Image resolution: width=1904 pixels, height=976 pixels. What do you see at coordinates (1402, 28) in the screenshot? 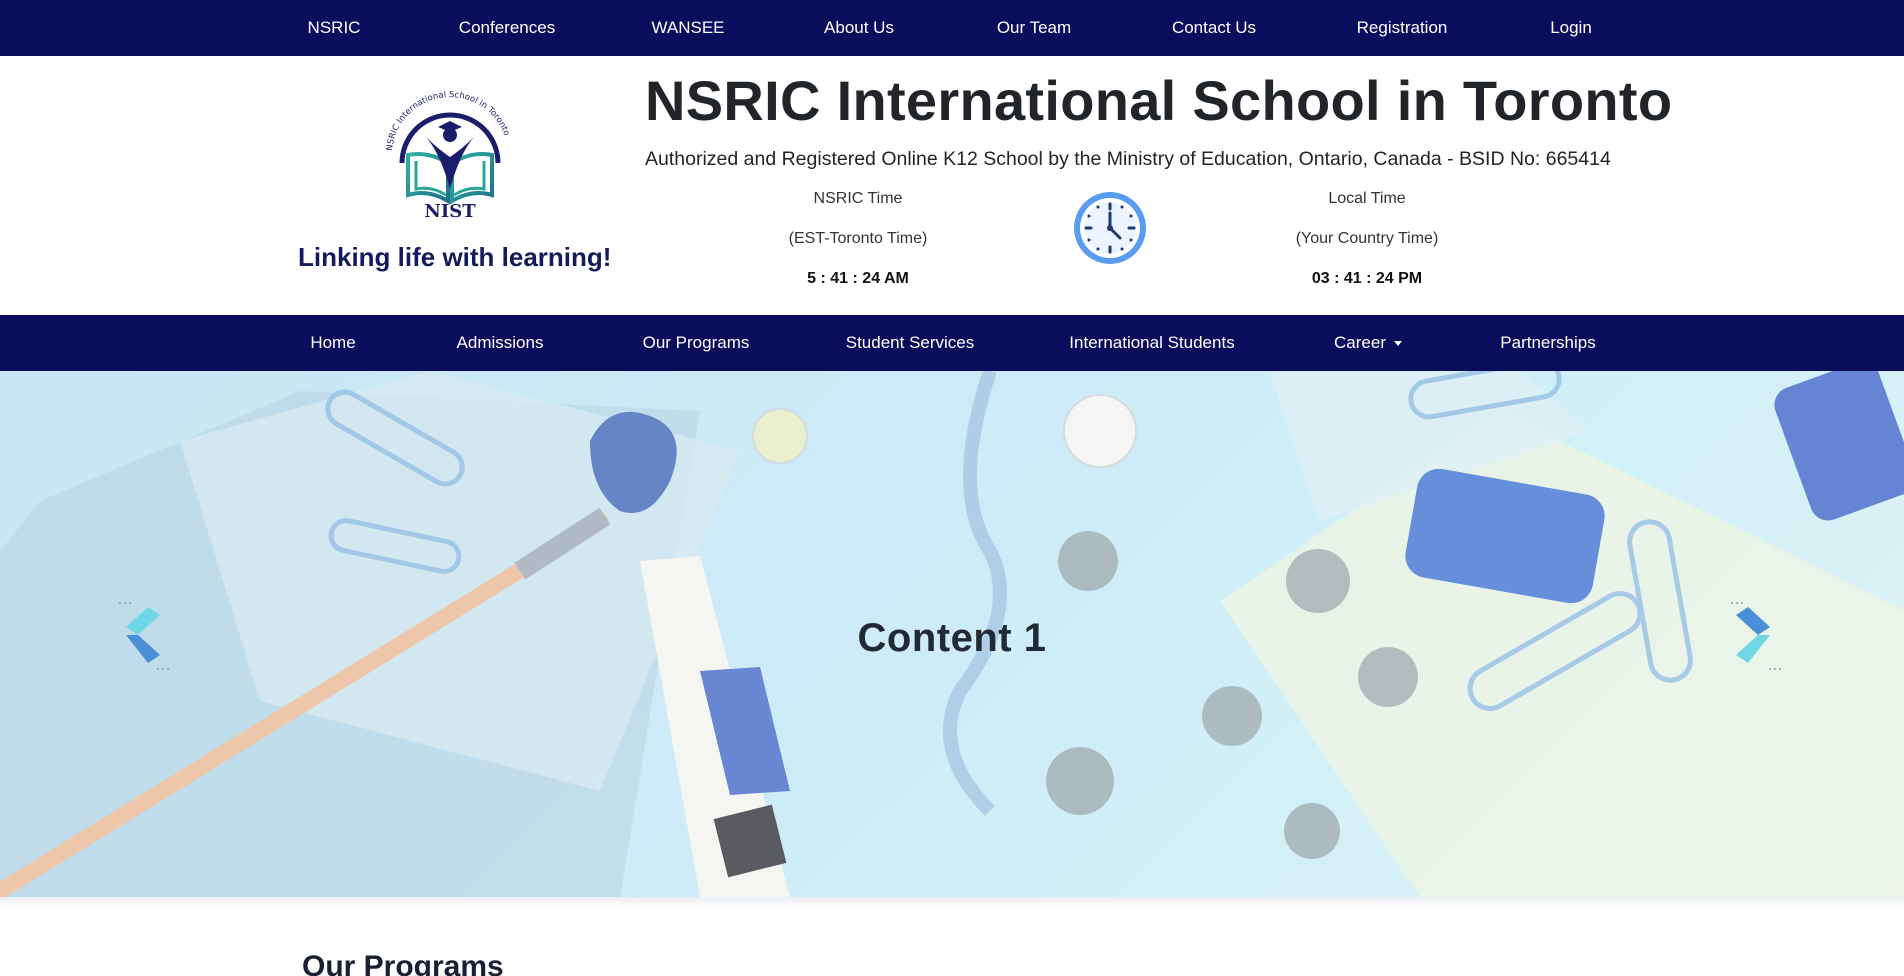
I see `top-nav-registration: Registration` at bounding box center [1402, 28].